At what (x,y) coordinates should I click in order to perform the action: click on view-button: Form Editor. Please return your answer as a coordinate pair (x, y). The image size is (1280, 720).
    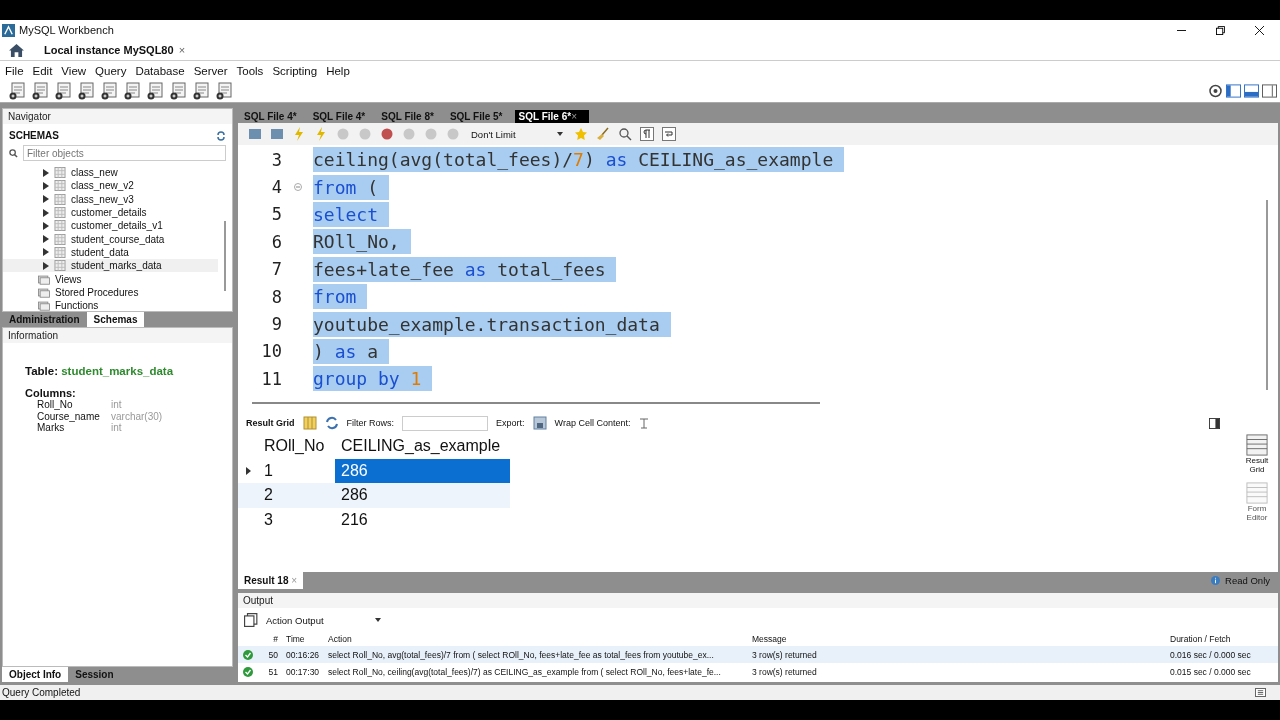
    Looking at the image, I should click on (1257, 502).